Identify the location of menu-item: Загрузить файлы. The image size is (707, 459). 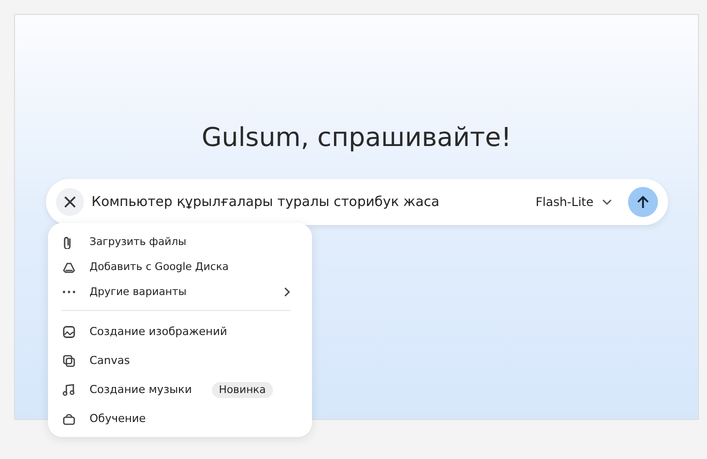
(180, 241).